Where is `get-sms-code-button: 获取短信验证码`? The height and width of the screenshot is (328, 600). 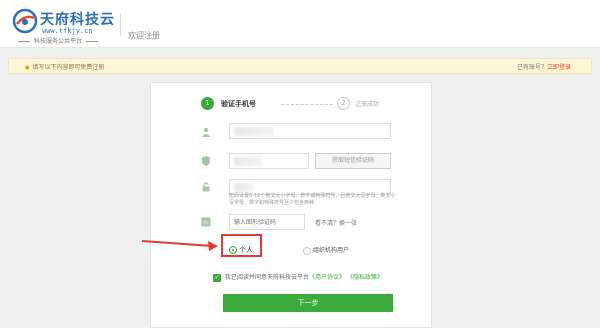
get-sms-code-button: 获取短信验证码 is located at coordinates (353, 161).